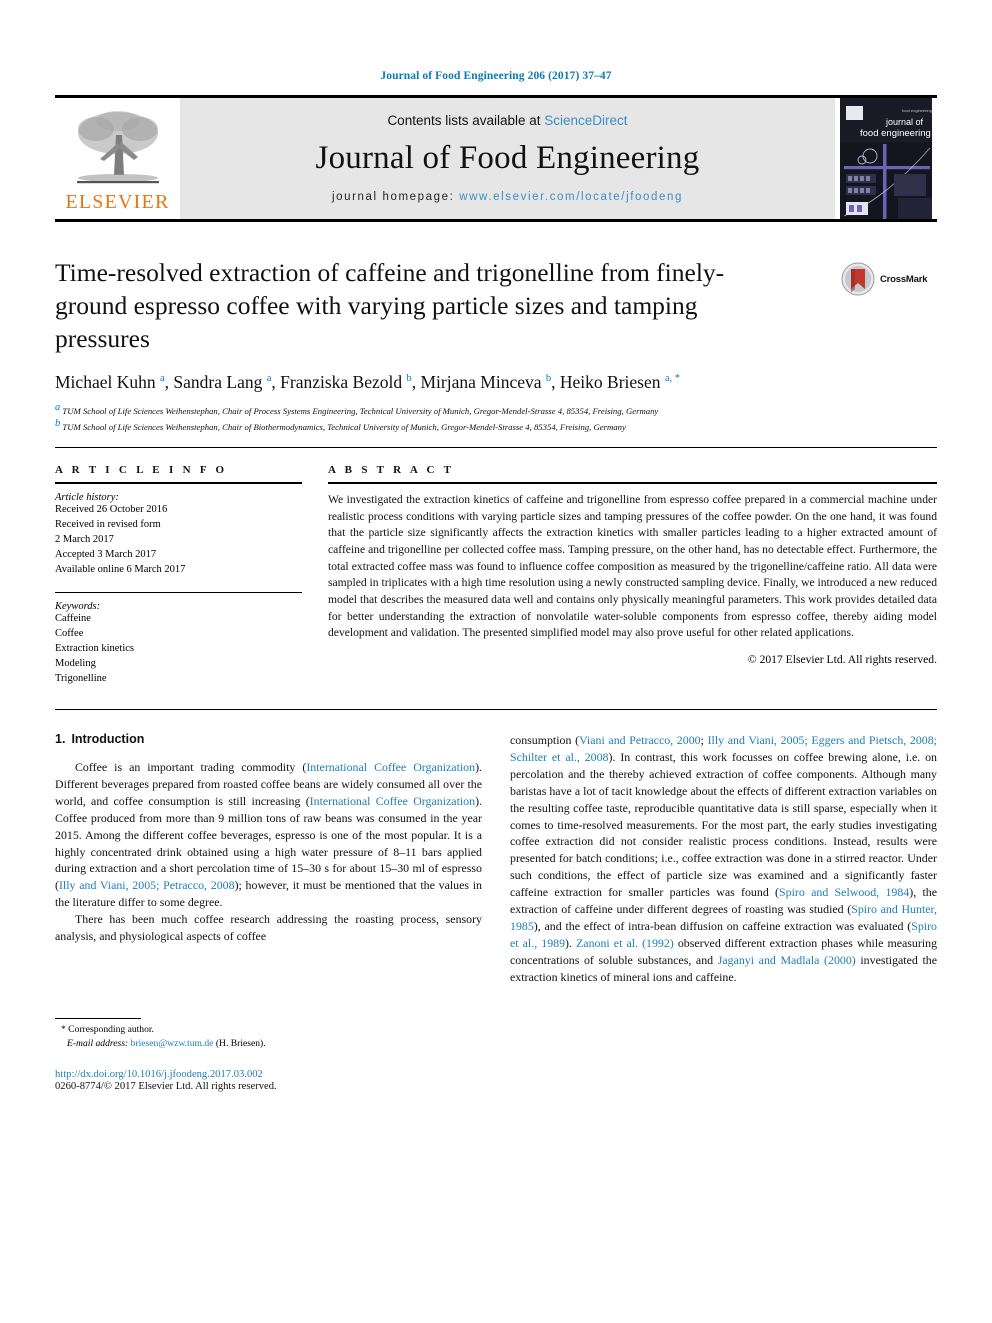  Describe the element at coordinates (141, 469) in the screenshot. I see `article-info-heading: A R T I C L E I N F O` at that location.